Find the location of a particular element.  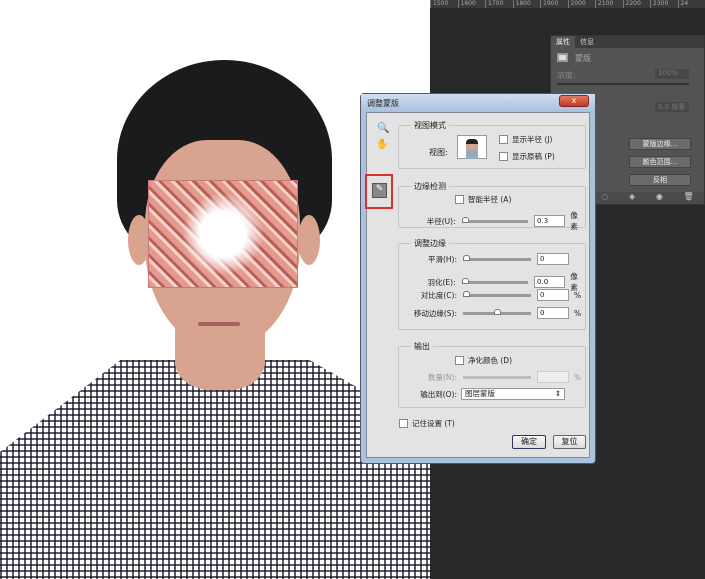

refine-radius-brush-icon: ✎ is located at coordinates (379, 190).